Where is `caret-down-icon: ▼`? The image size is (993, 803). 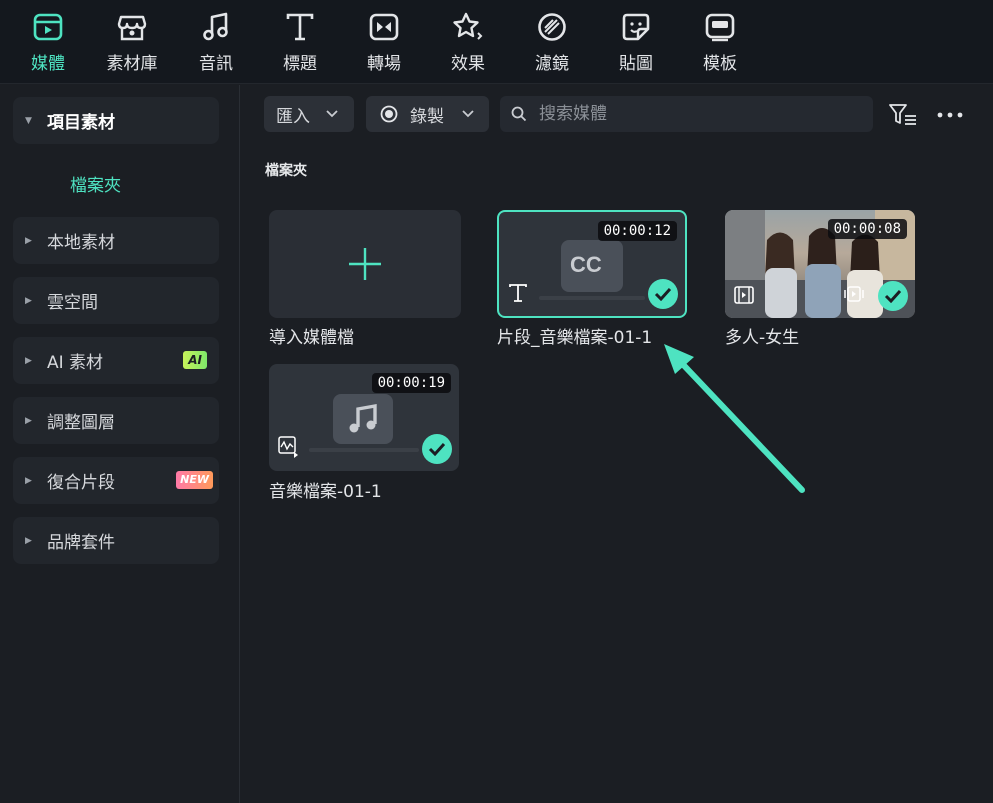
caret-down-icon: ▼ is located at coordinates (28, 120).